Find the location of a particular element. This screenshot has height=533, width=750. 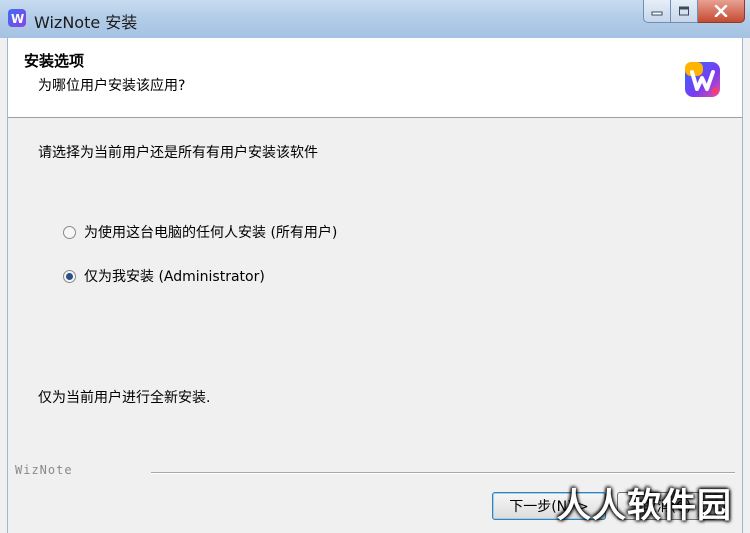

option-all-users-label: 为使用这台电脑的任何人安装 (所有用户) is located at coordinates (211, 233).